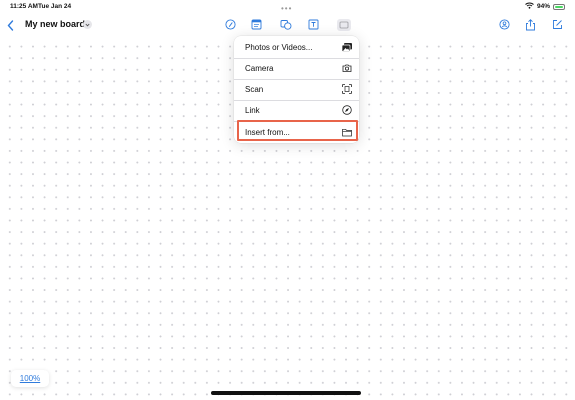 The height and width of the screenshot is (400, 575). What do you see at coordinates (296, 110) in the screenshot?
I see `menu-item-link: Link` at bounding box center [296, 110].